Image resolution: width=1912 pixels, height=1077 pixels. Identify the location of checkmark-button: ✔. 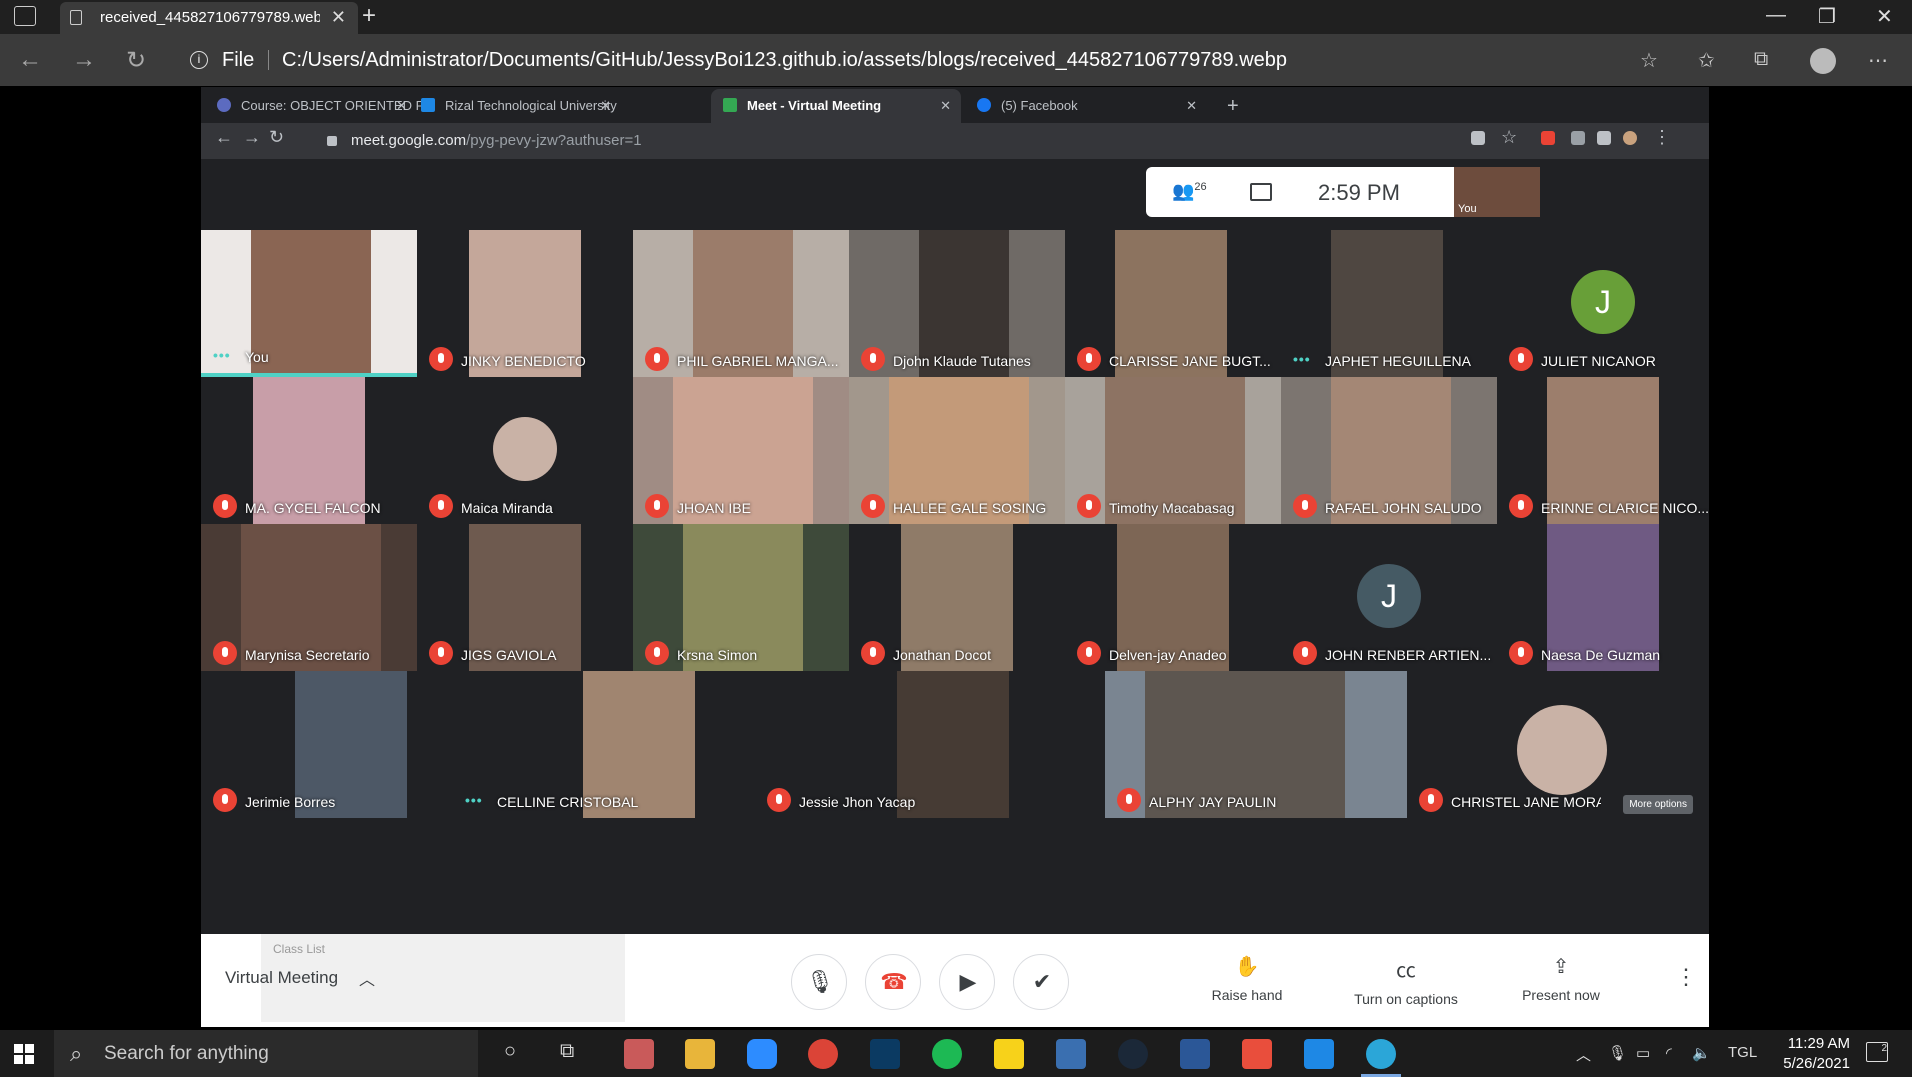
(1041, 982).